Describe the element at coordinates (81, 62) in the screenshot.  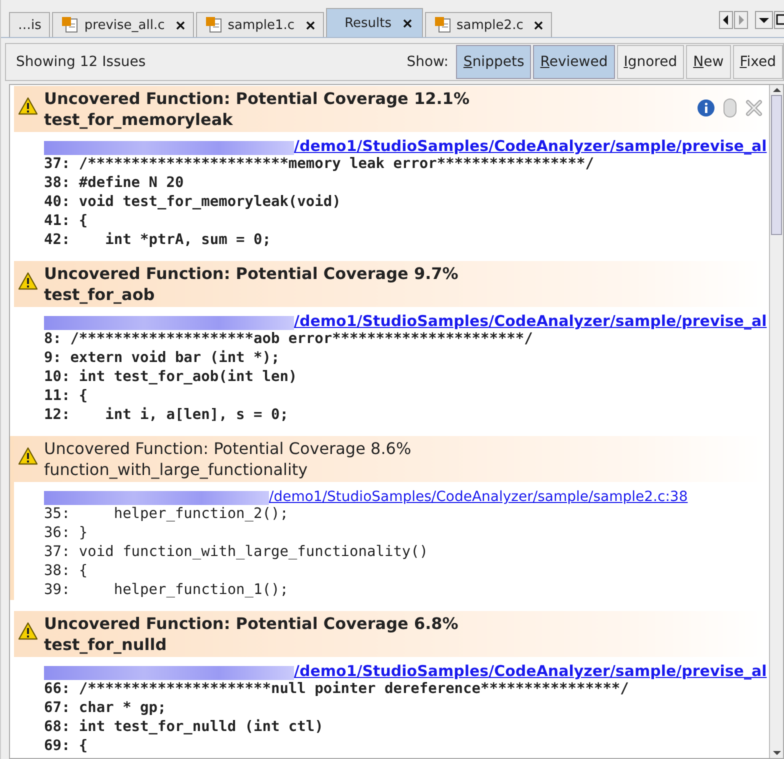
I see `issue-count: Showing 12 Issues` at that location.